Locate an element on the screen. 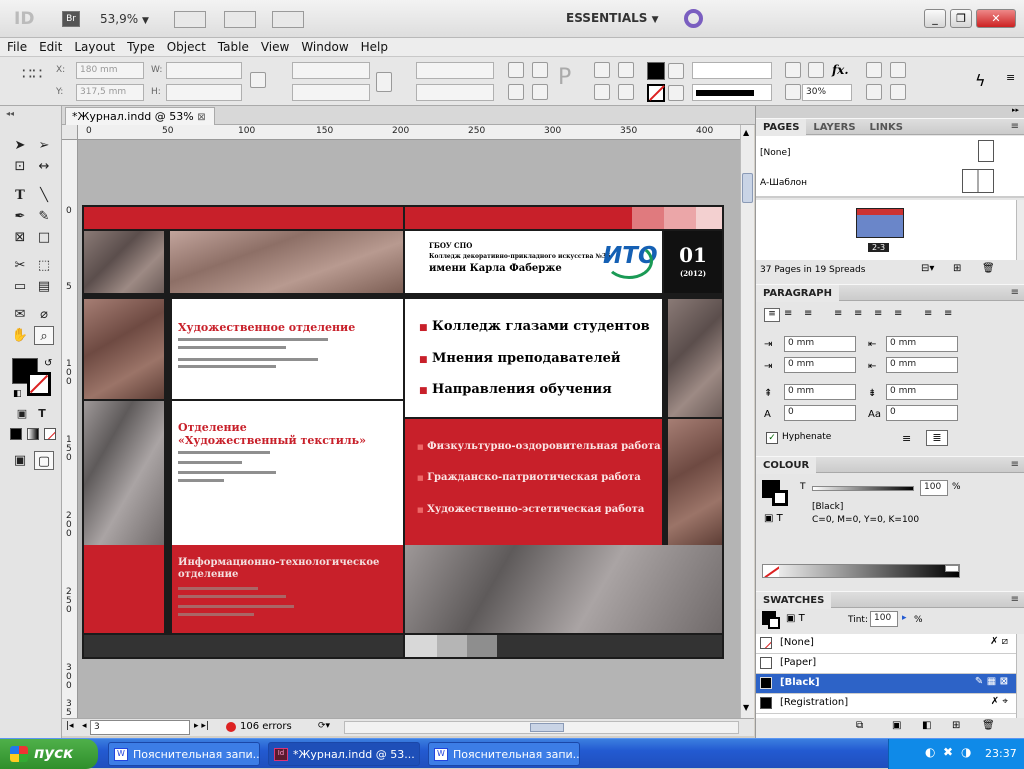  stroke-weight-field is located at coordinates (732, 70).